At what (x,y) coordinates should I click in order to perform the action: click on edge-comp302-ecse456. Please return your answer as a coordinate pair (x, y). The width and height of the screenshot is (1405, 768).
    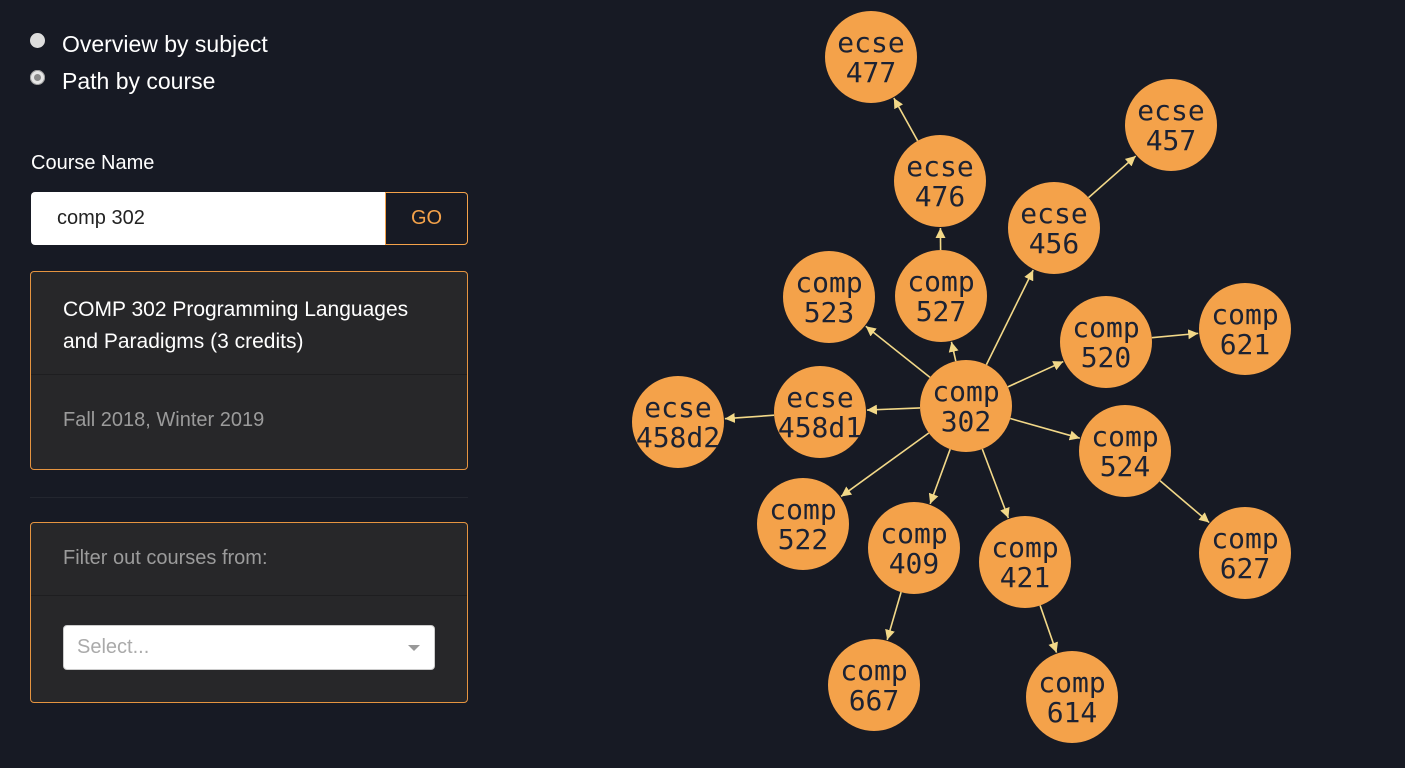
    Looking at the image, I should click on (1009, 317).